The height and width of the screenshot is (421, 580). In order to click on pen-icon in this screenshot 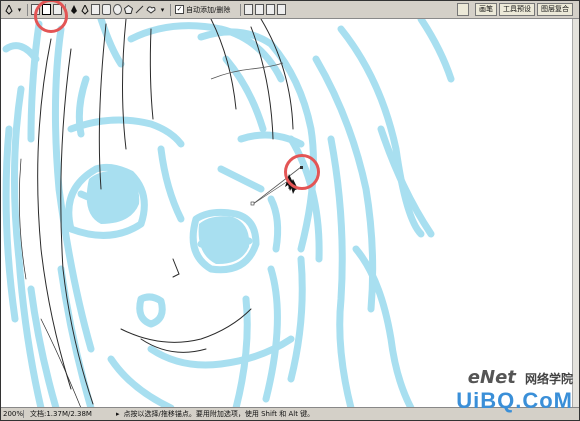, I will do `click(73, 9)`.